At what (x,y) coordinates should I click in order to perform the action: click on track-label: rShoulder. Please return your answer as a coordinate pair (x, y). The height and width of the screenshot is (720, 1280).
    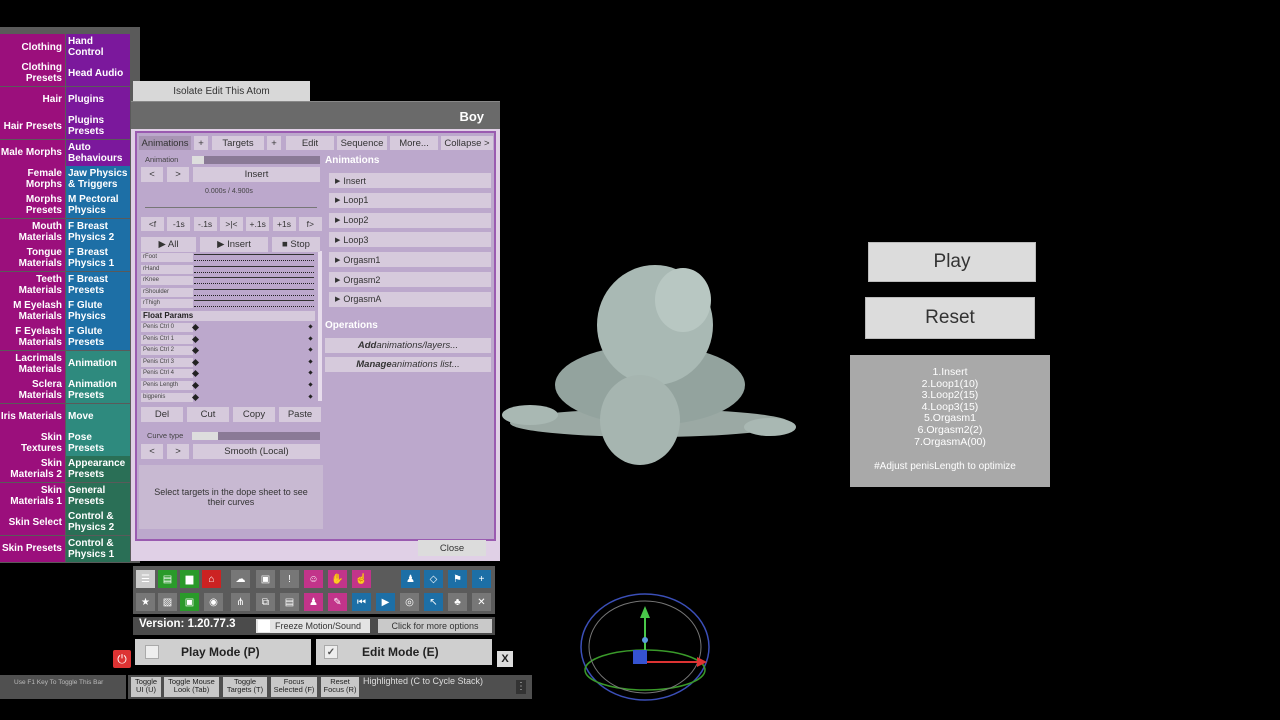
    Looking at the image, I should click on (167, 292).